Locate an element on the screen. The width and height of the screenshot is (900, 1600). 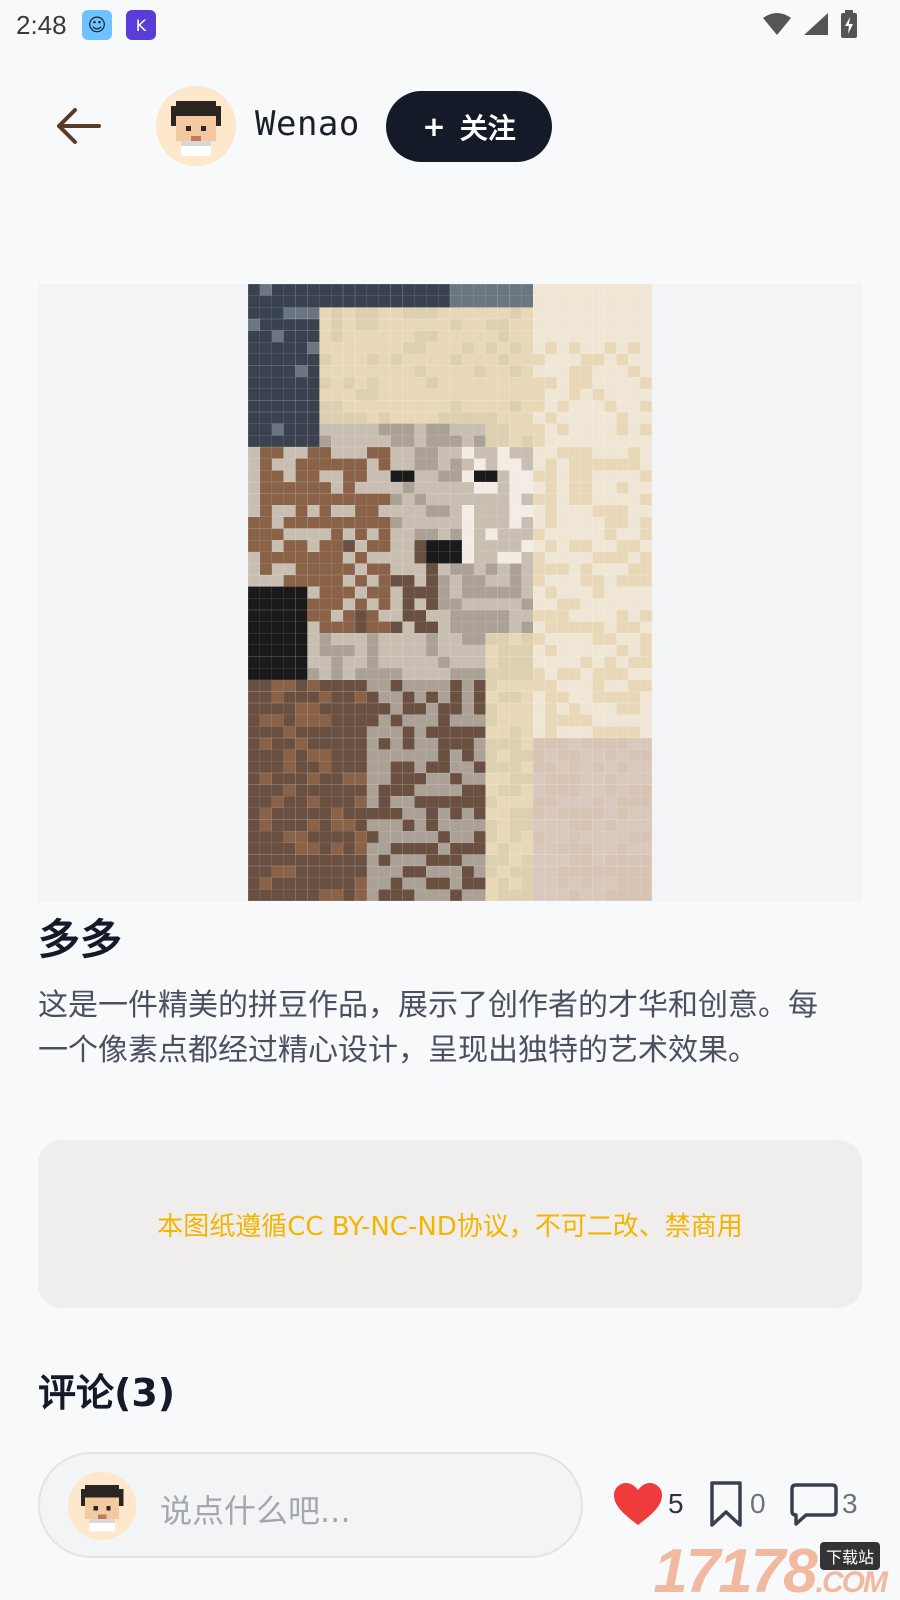
signal-icon is located at coordinates (816, 24).